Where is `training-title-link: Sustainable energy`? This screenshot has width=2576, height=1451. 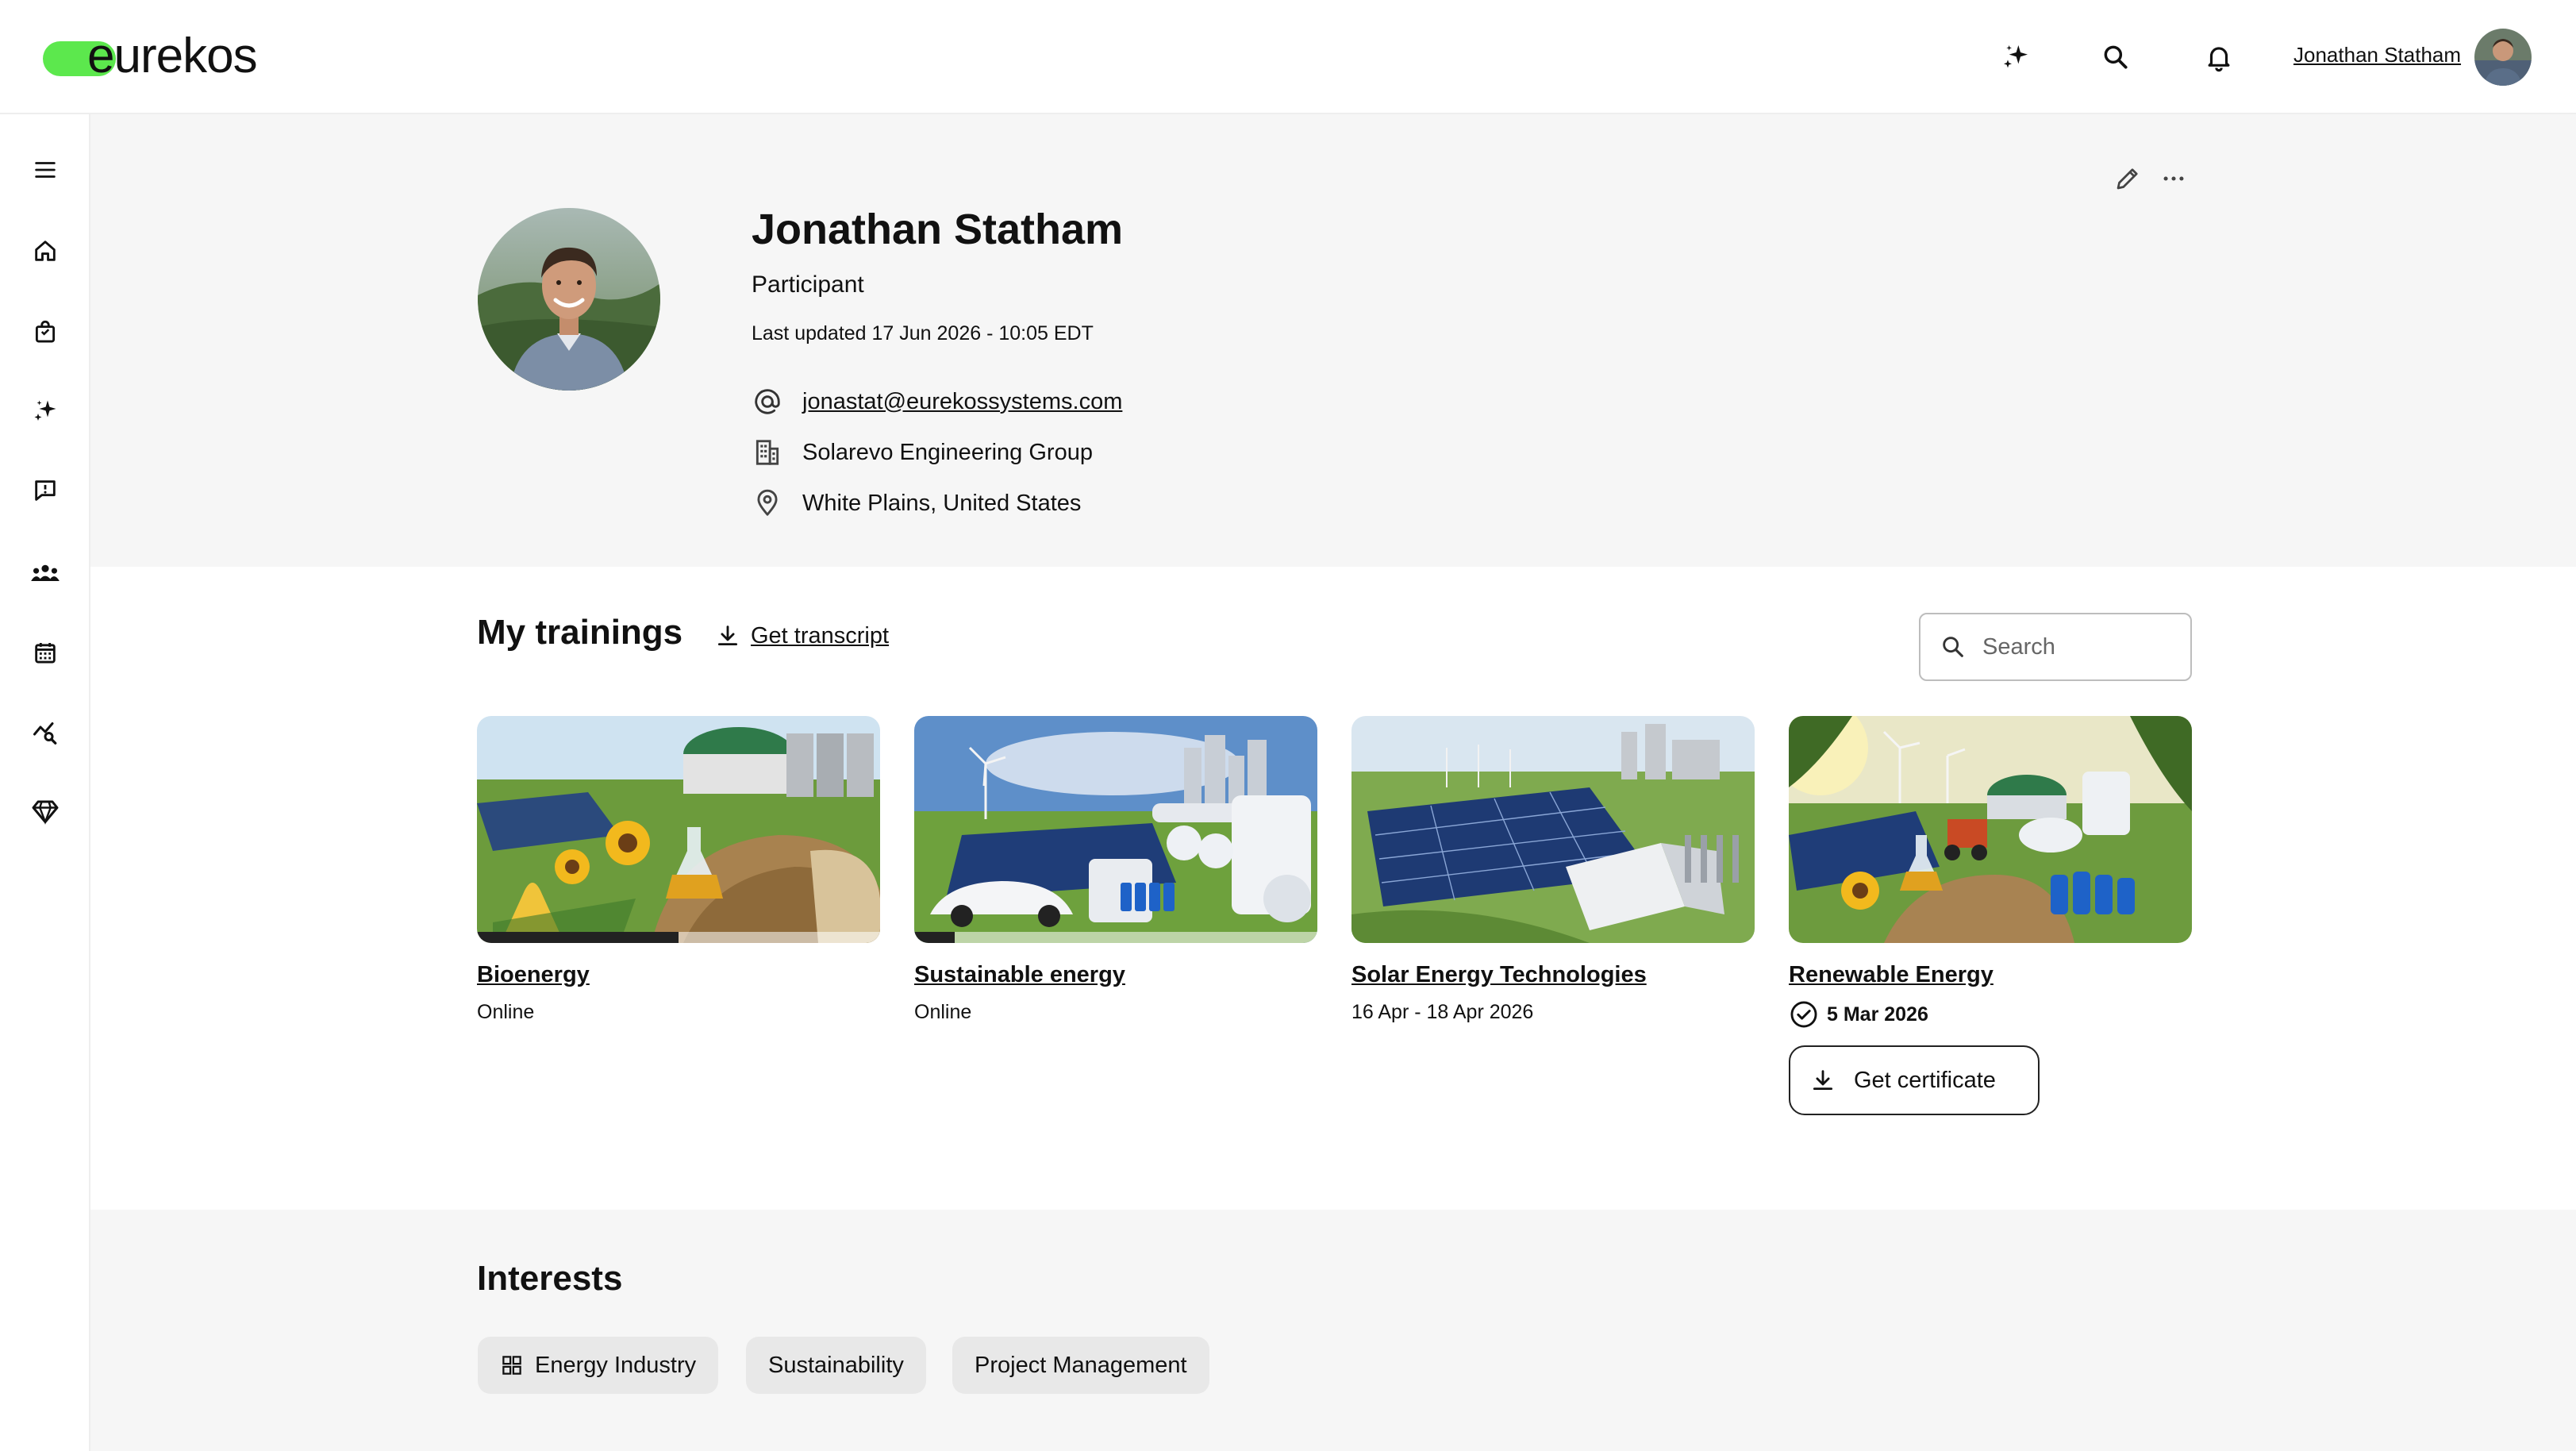 training-title-link: Sustainable energy is located at coordinates (1020, 975).